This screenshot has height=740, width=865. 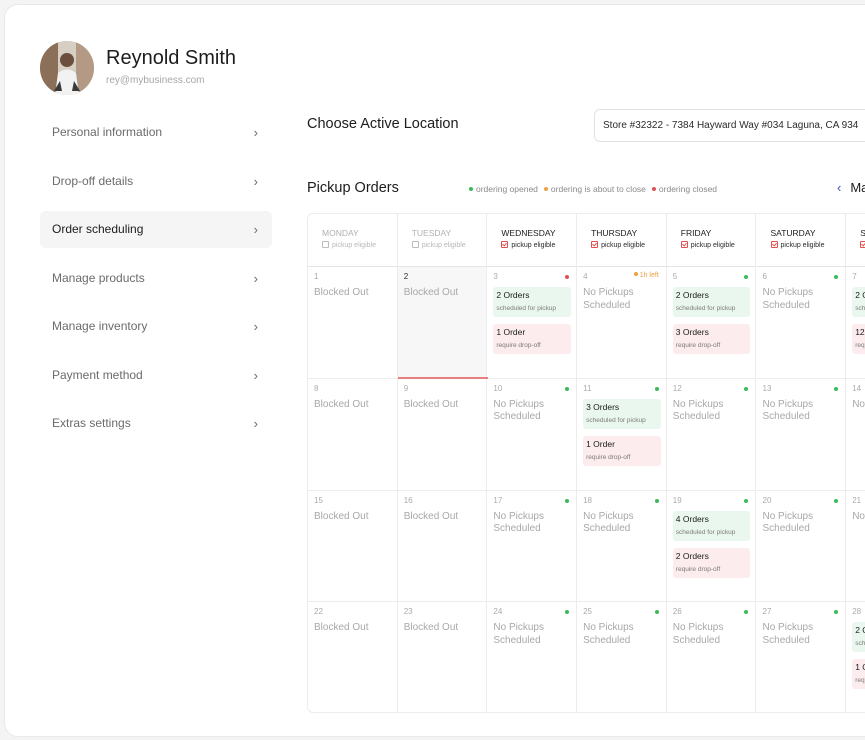 What do you see at coordinates (711, 240) in the screenshot?
I see `day-header: FRIDAY pickup eligible` at bounding box center [711, 240].